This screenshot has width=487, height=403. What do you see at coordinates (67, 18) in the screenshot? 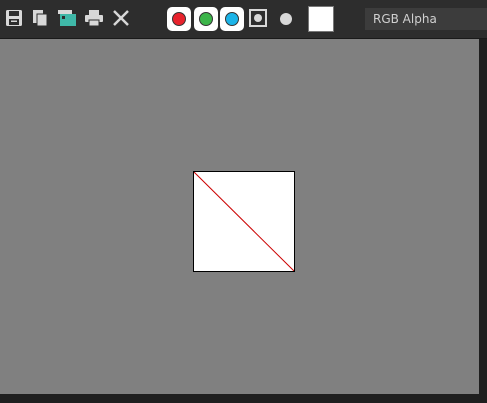
I see `clone-icon` at bounding box center [67, 18].